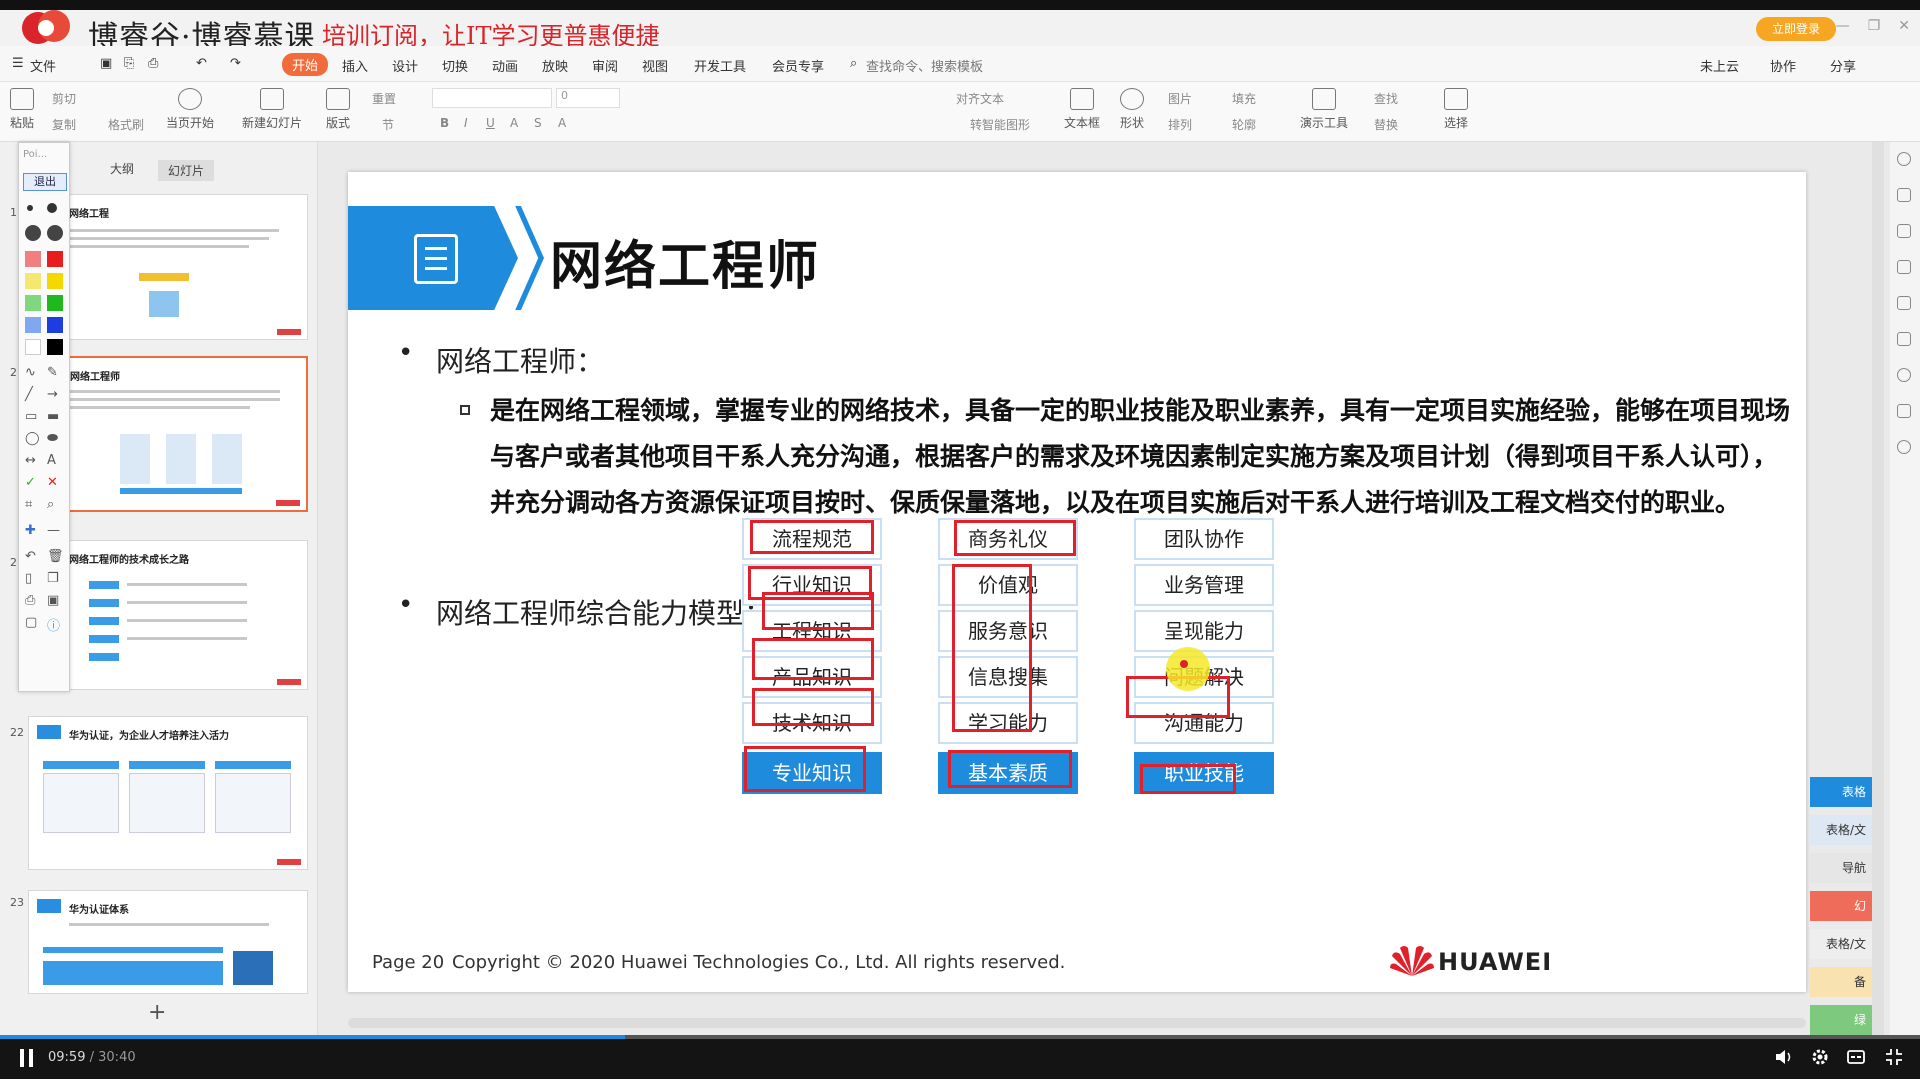 The width and height of the screenshot is (1920, 1079). Describe the element at coordinates (1904, 339) in the screenshot. I see `image-panel-icon` at that location.